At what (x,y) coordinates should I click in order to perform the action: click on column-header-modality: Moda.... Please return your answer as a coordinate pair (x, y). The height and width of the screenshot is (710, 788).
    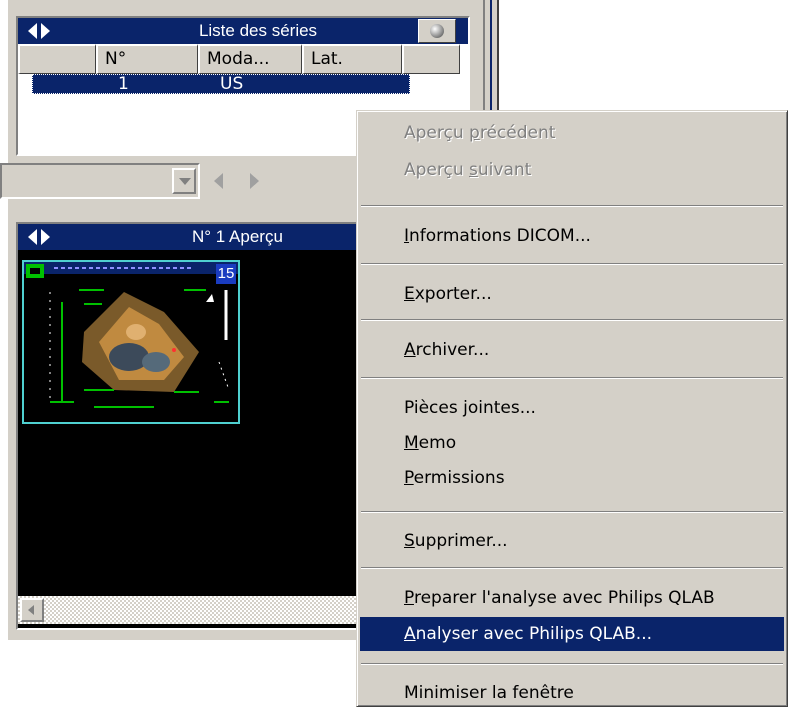
    Looking at the image, I should click on (250, 59).